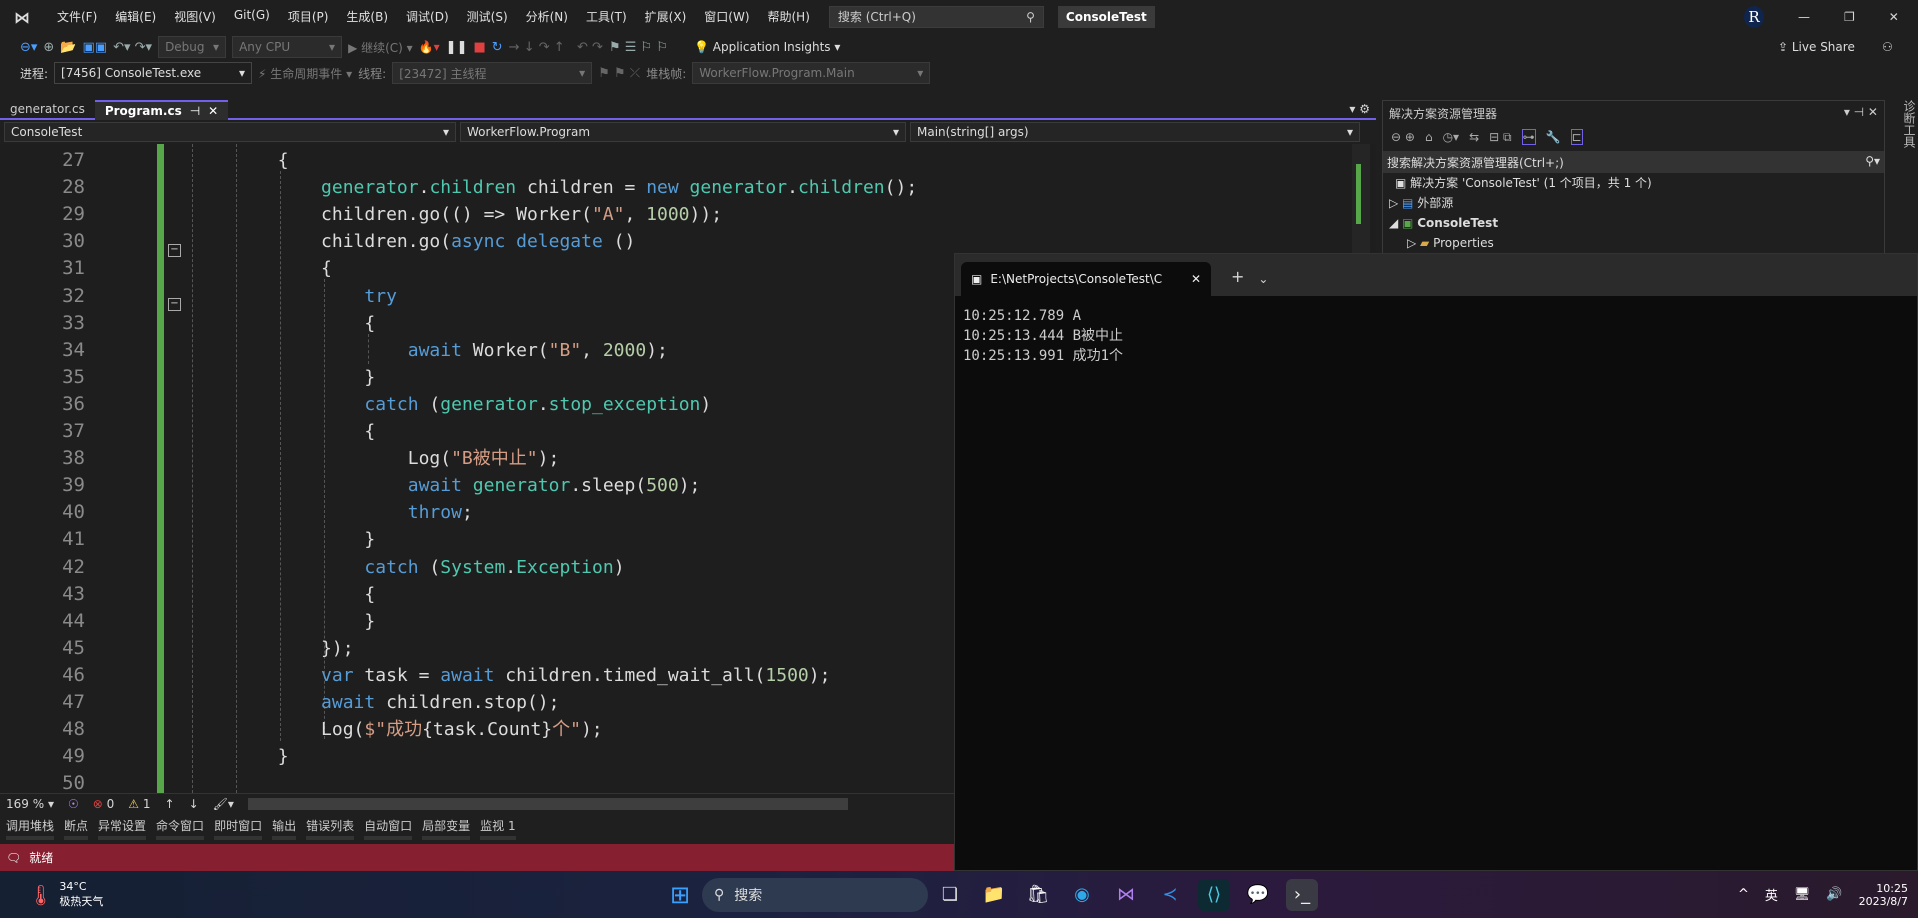 The image size is (1918, 918). I want to click on menu-item: 编辑(E), so click(135, 16).